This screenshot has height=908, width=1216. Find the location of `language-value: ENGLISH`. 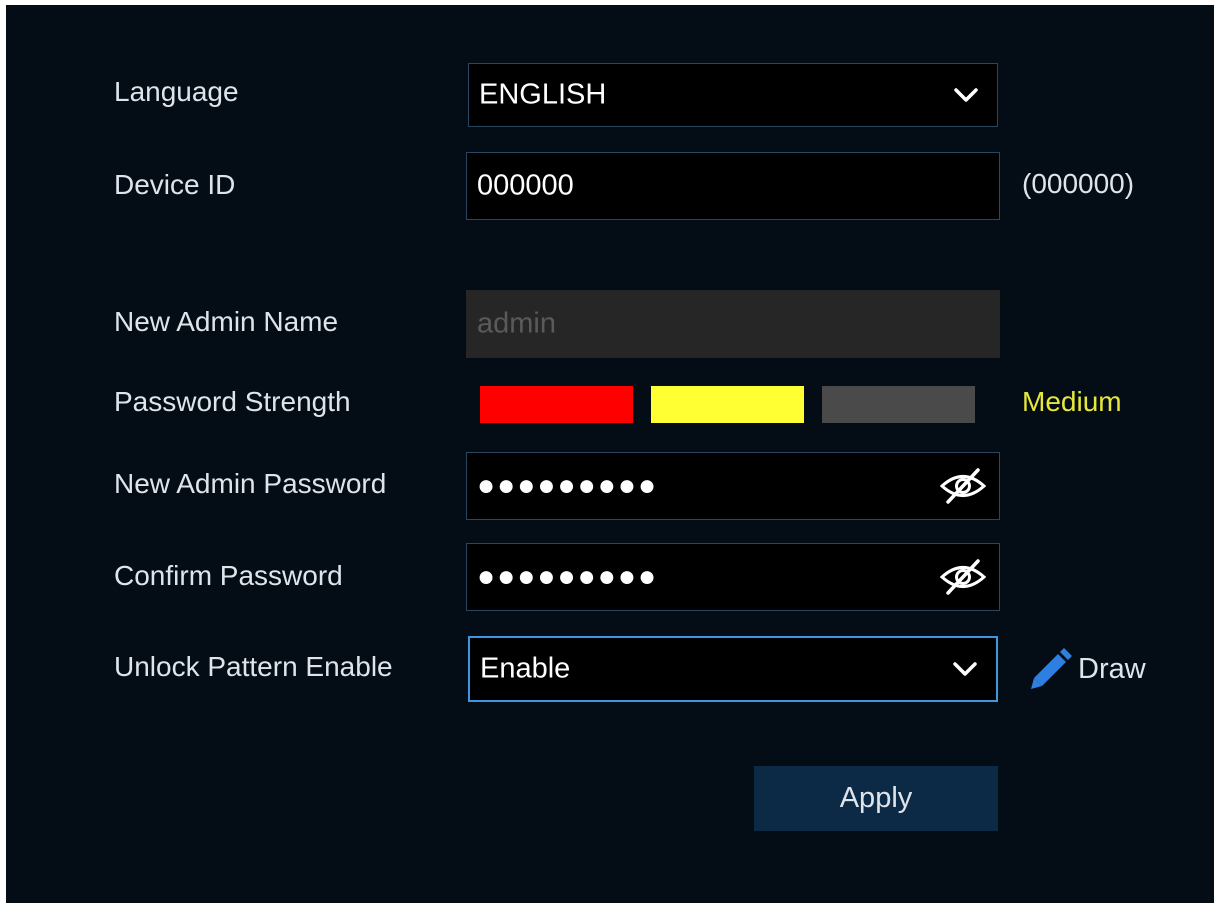

language-value: ENGLISH is located at coordinates (543, 94).